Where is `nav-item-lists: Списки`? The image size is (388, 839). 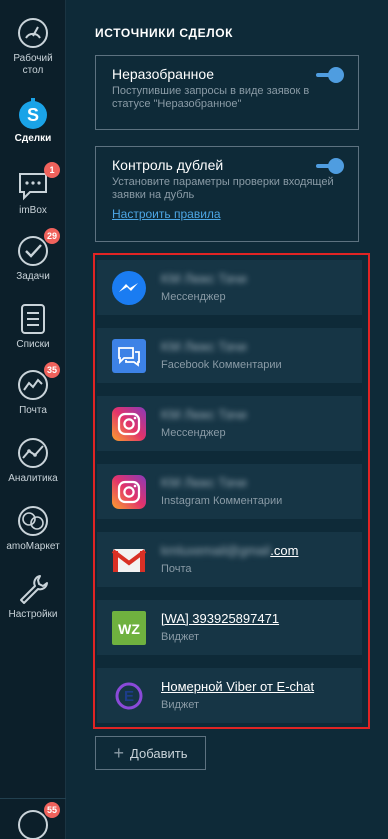
nav-item-lists: Списки is located at coordinates (33, 326).